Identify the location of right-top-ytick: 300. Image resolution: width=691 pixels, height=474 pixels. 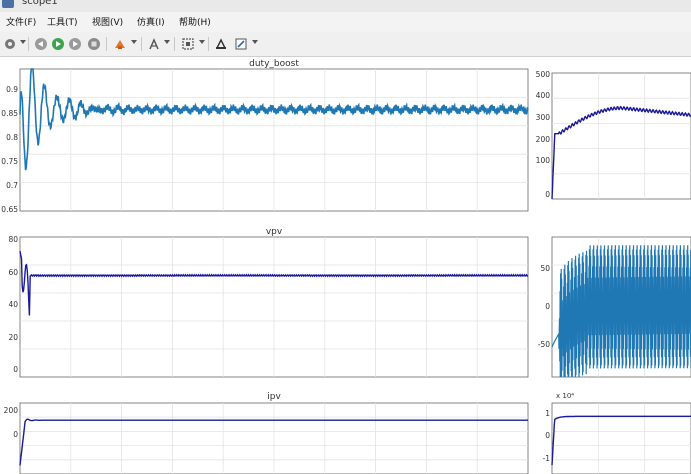
(542, 117).